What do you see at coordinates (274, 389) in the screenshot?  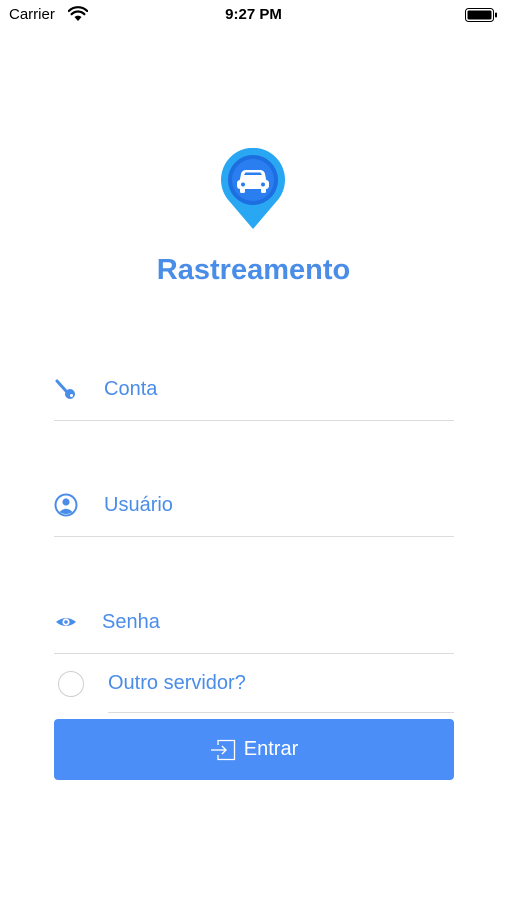 I see `account-input` at bounding box center [274, 389].